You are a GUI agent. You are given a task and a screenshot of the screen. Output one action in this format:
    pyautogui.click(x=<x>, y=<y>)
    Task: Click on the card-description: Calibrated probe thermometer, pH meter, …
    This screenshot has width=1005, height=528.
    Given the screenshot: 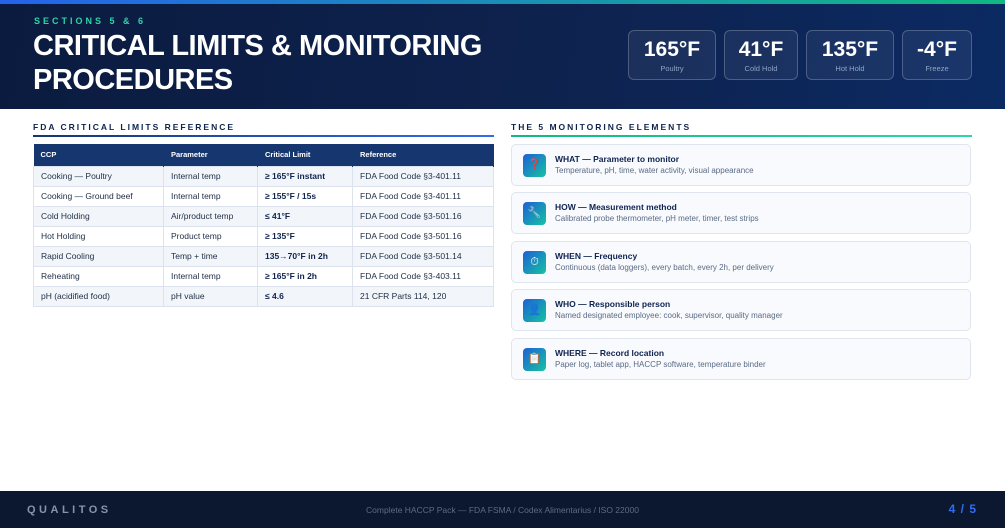 What is the action you would take?
    pyautogui.click(x=657, y=218)
    